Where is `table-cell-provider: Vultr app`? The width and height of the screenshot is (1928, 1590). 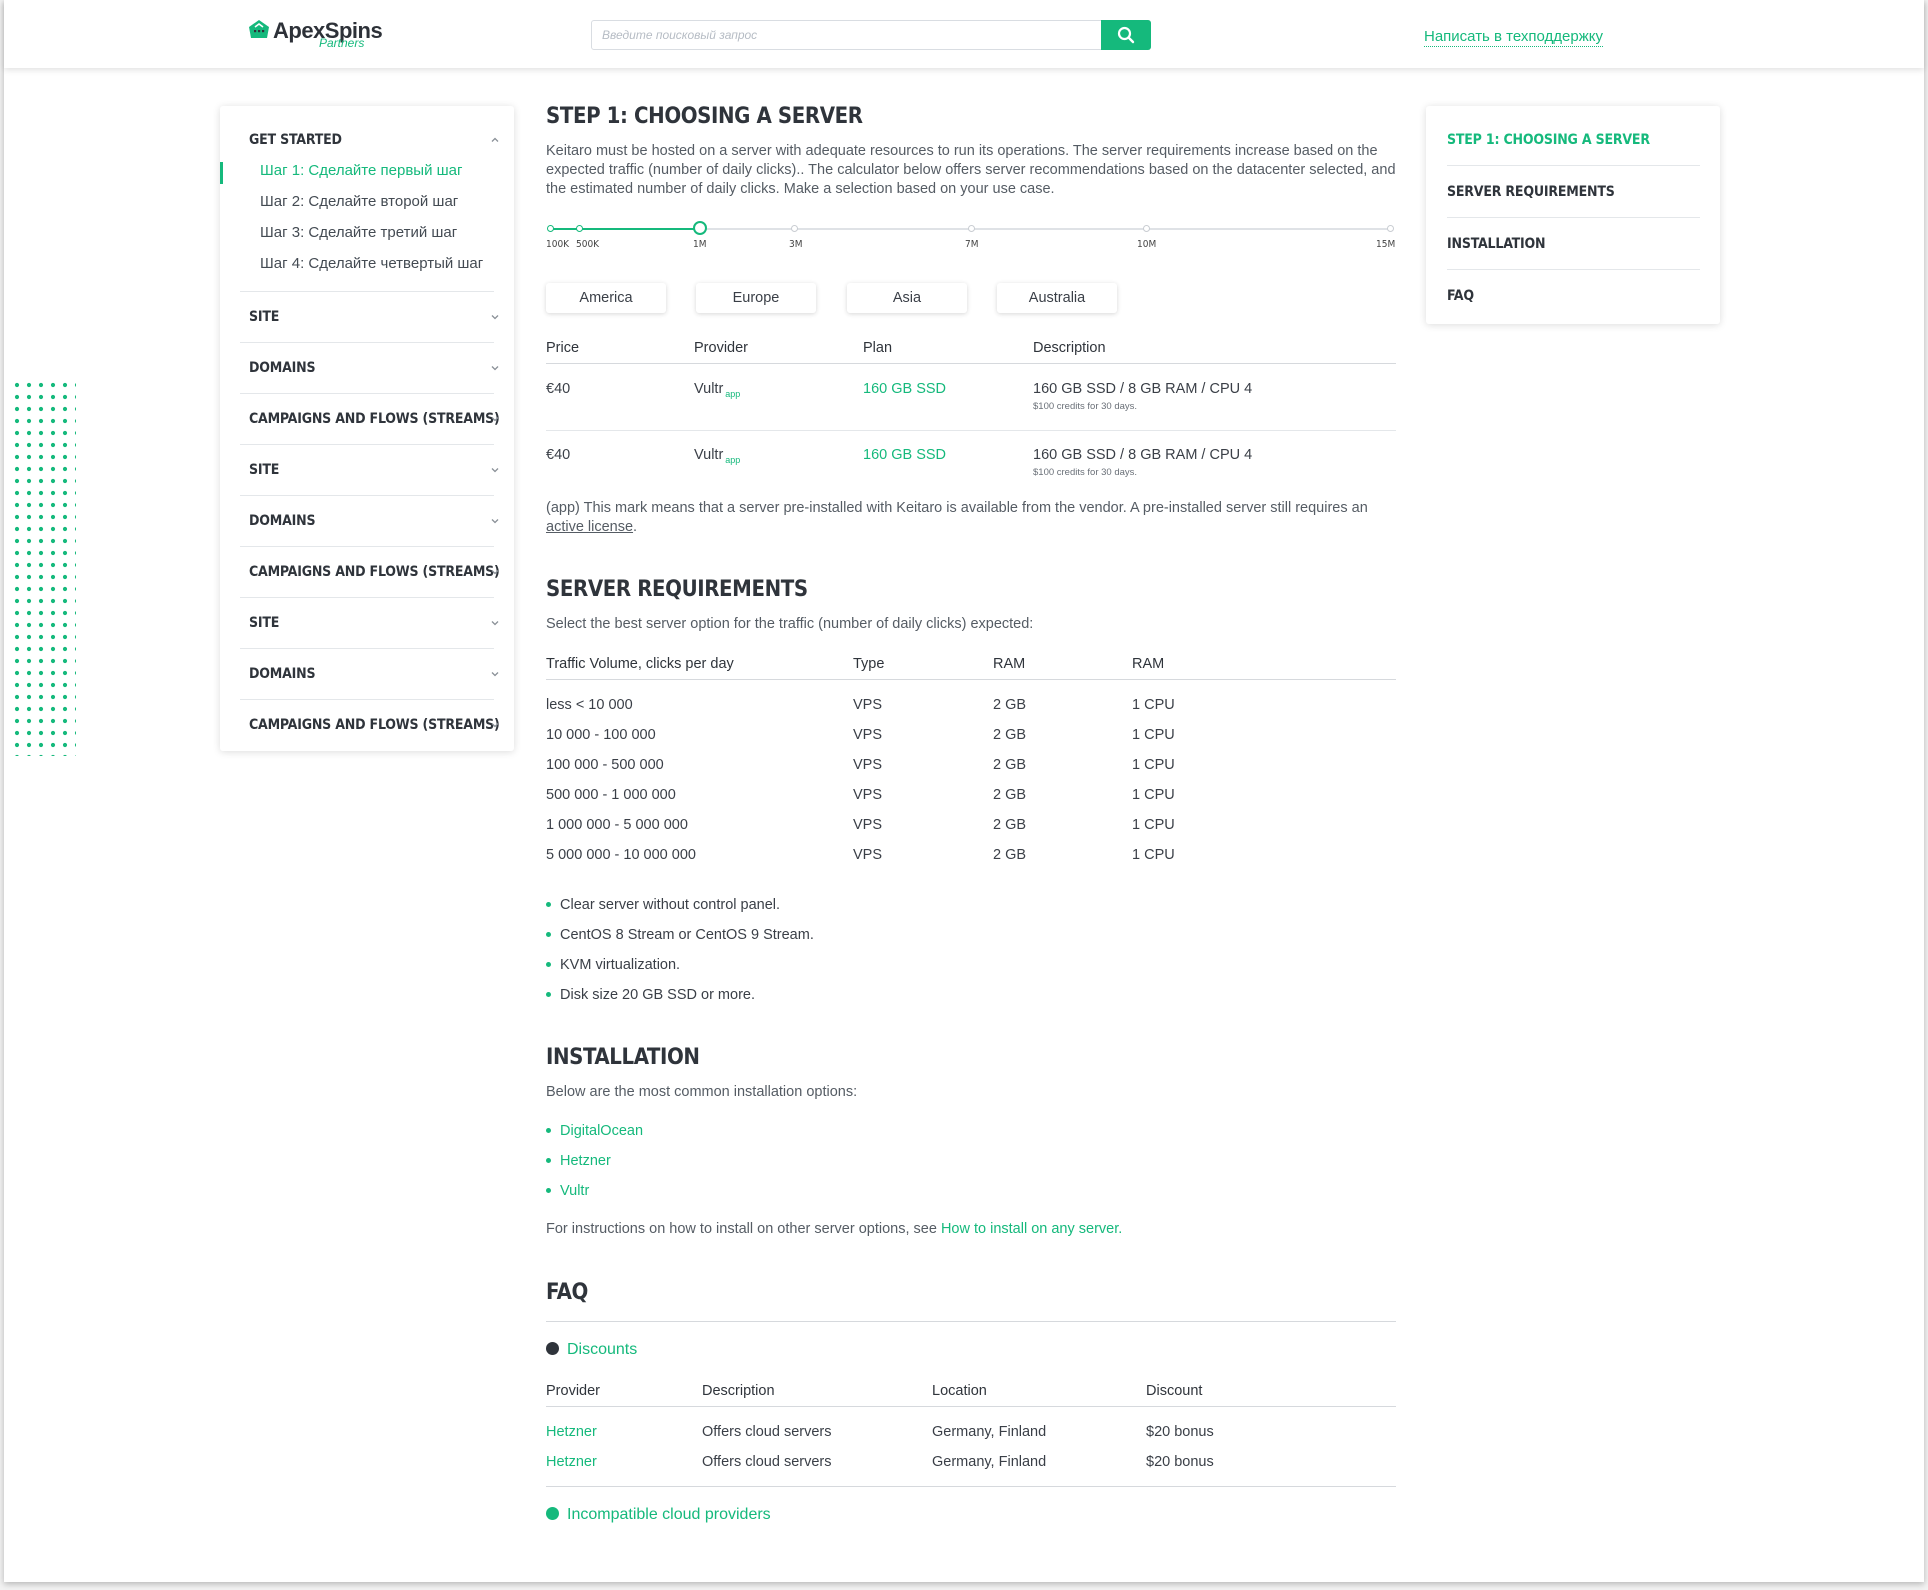
table-cell-provider: Vultr app is located at coordinates (717, 390).